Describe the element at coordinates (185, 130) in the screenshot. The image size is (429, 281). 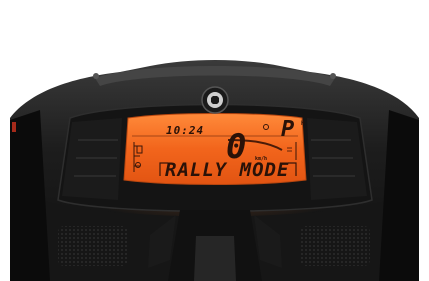
I see `clock-readout: 10:24` at that location.